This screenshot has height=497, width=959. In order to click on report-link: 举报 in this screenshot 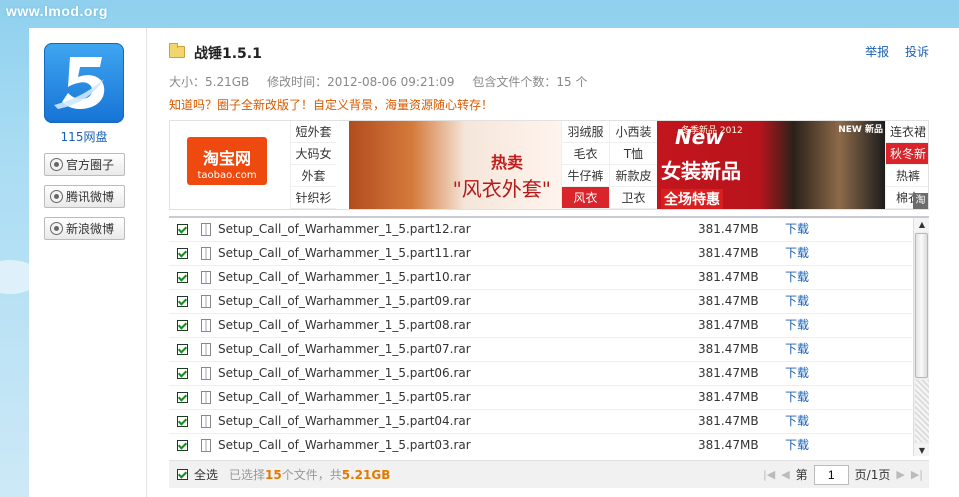, I will do `click(877, 52)`.